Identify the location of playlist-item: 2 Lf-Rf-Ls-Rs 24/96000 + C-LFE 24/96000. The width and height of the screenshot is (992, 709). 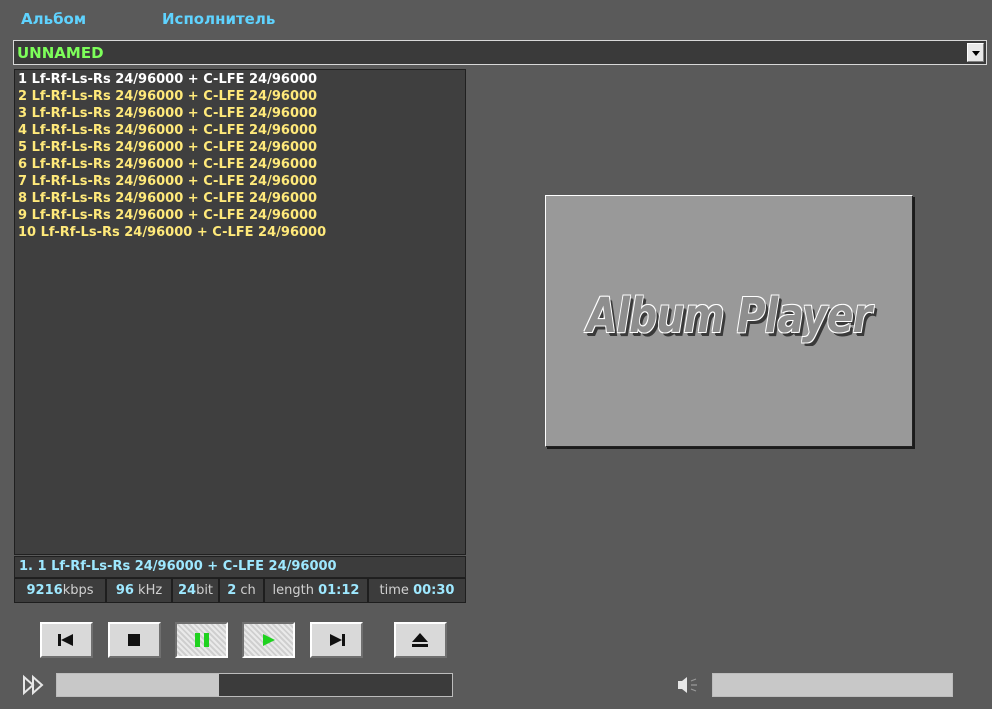
(167, 96).